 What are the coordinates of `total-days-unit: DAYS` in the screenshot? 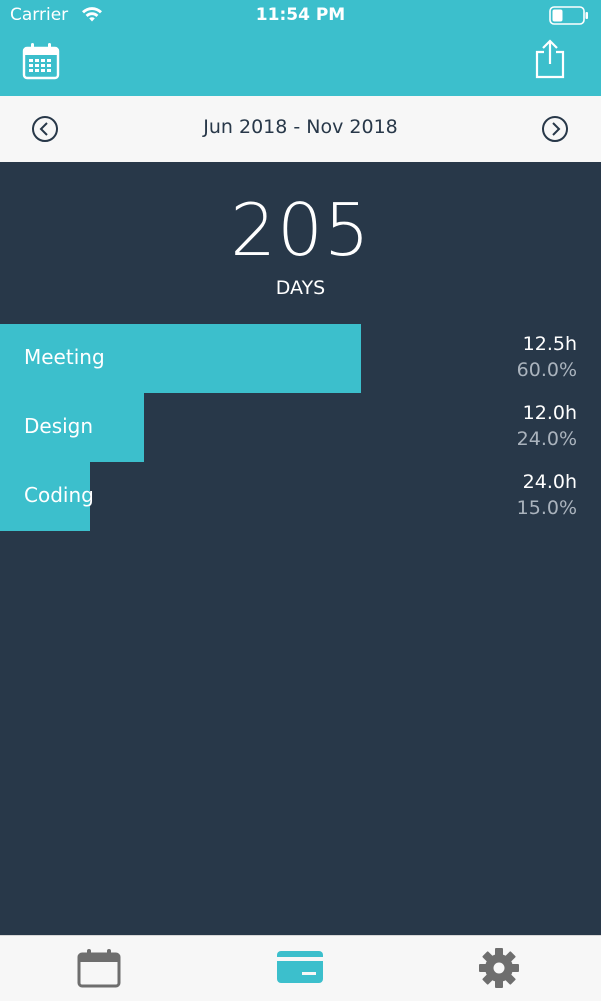 It's located at (300, 288).